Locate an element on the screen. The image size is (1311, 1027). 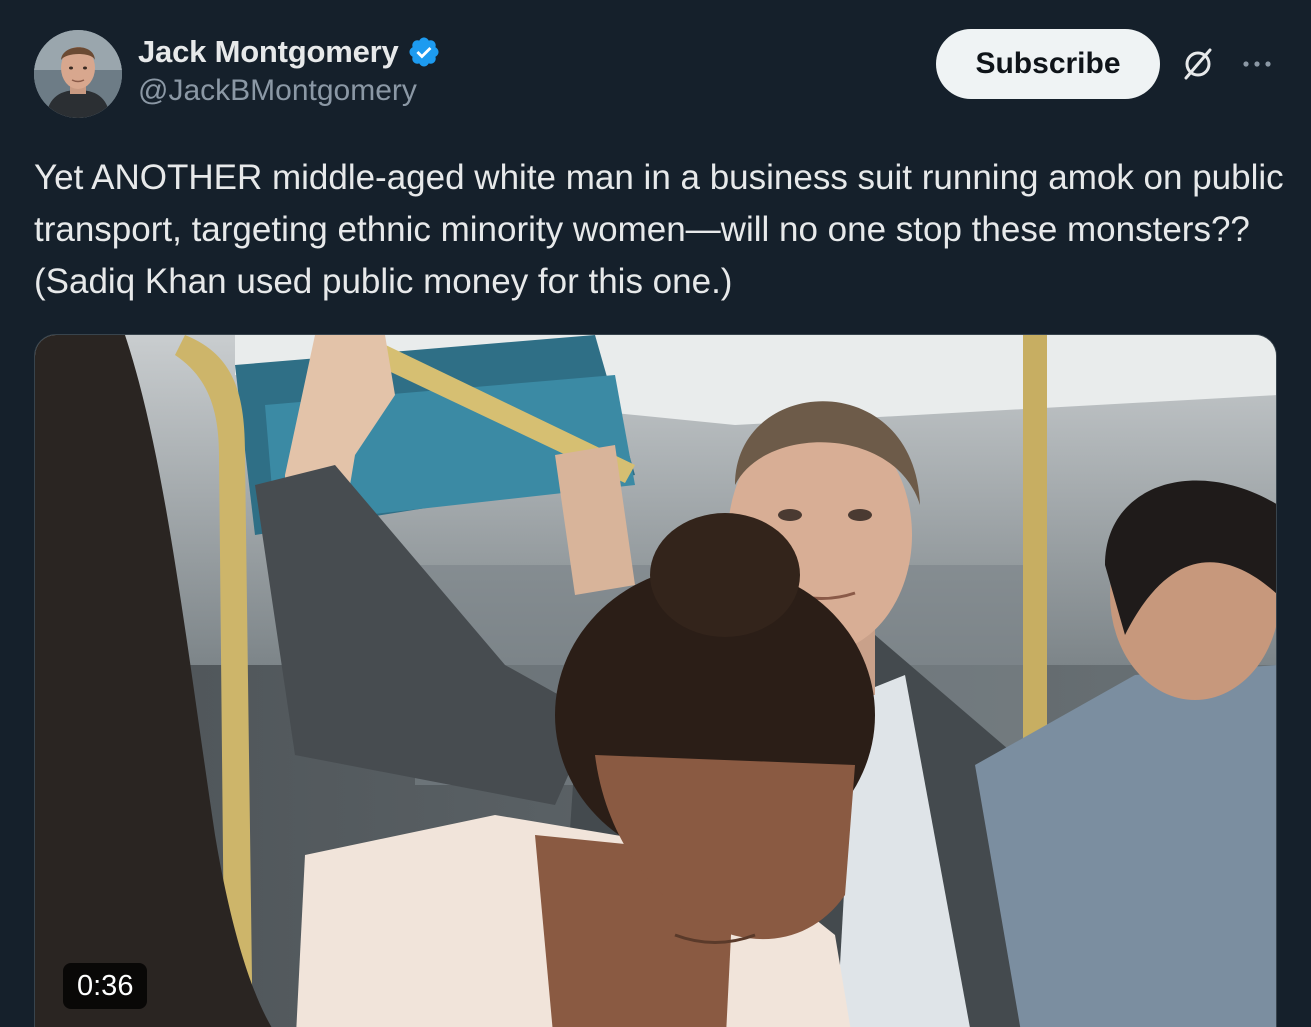
name-row: Jack Montgomery is located at coordinates (289, 52).